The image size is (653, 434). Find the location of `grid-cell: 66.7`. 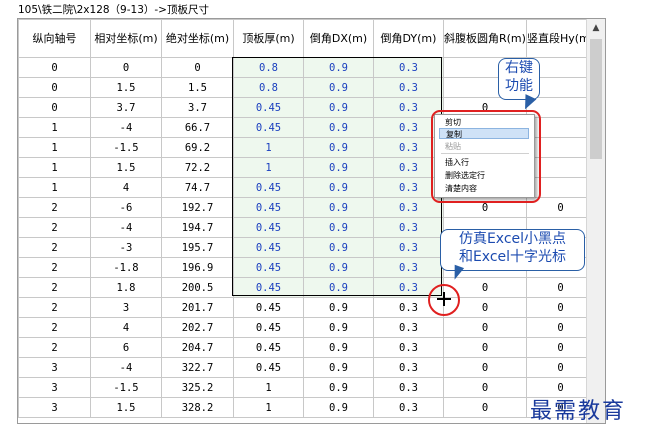

grid-cell: 66.7 is located at coordinates (197, 127).